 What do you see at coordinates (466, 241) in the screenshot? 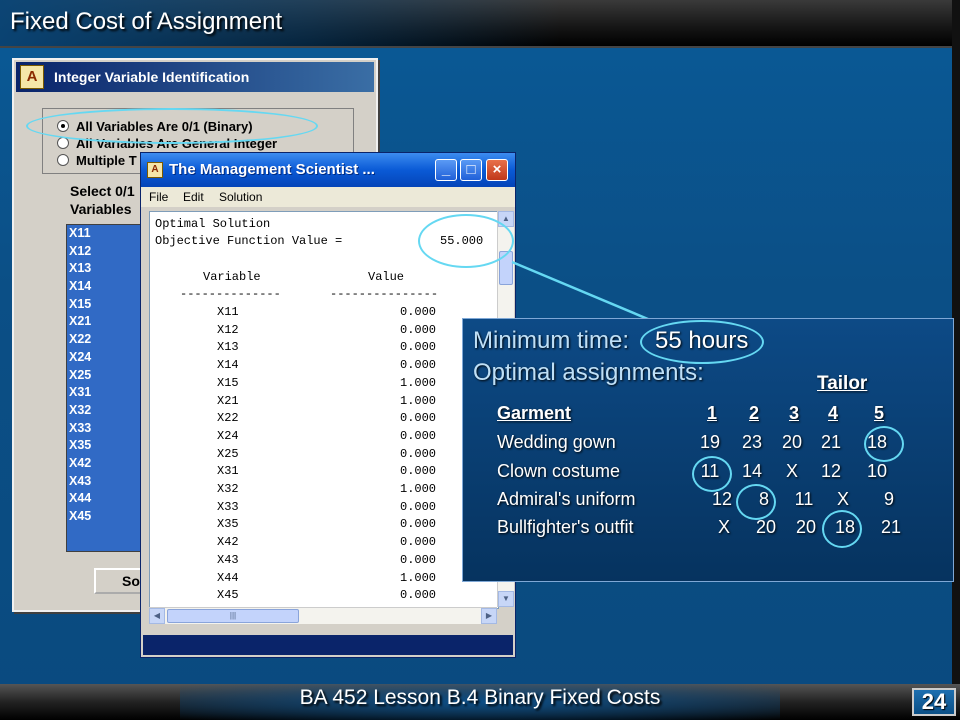
I see `objective-value-highlight` at bounding box center [466, 241].